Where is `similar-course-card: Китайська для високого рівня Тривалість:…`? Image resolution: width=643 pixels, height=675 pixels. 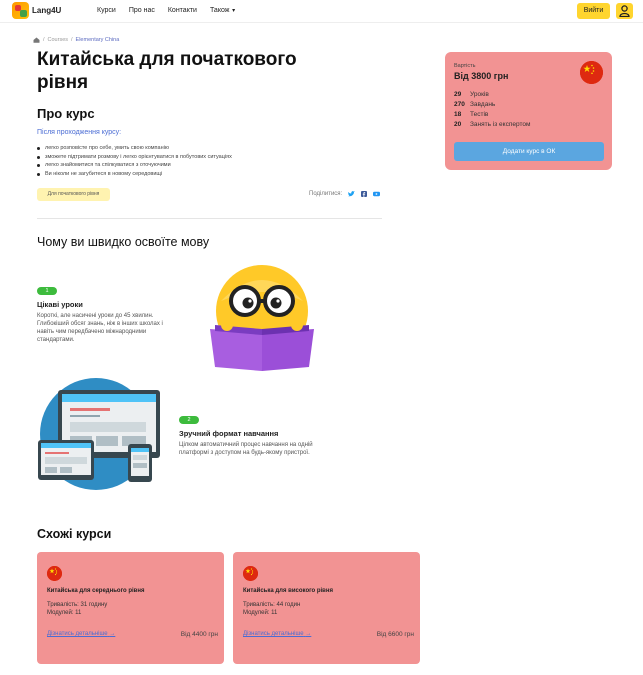
similar-course-card: Китайська для високого рівня Тривалість:… is located at coordinates (326, 608).